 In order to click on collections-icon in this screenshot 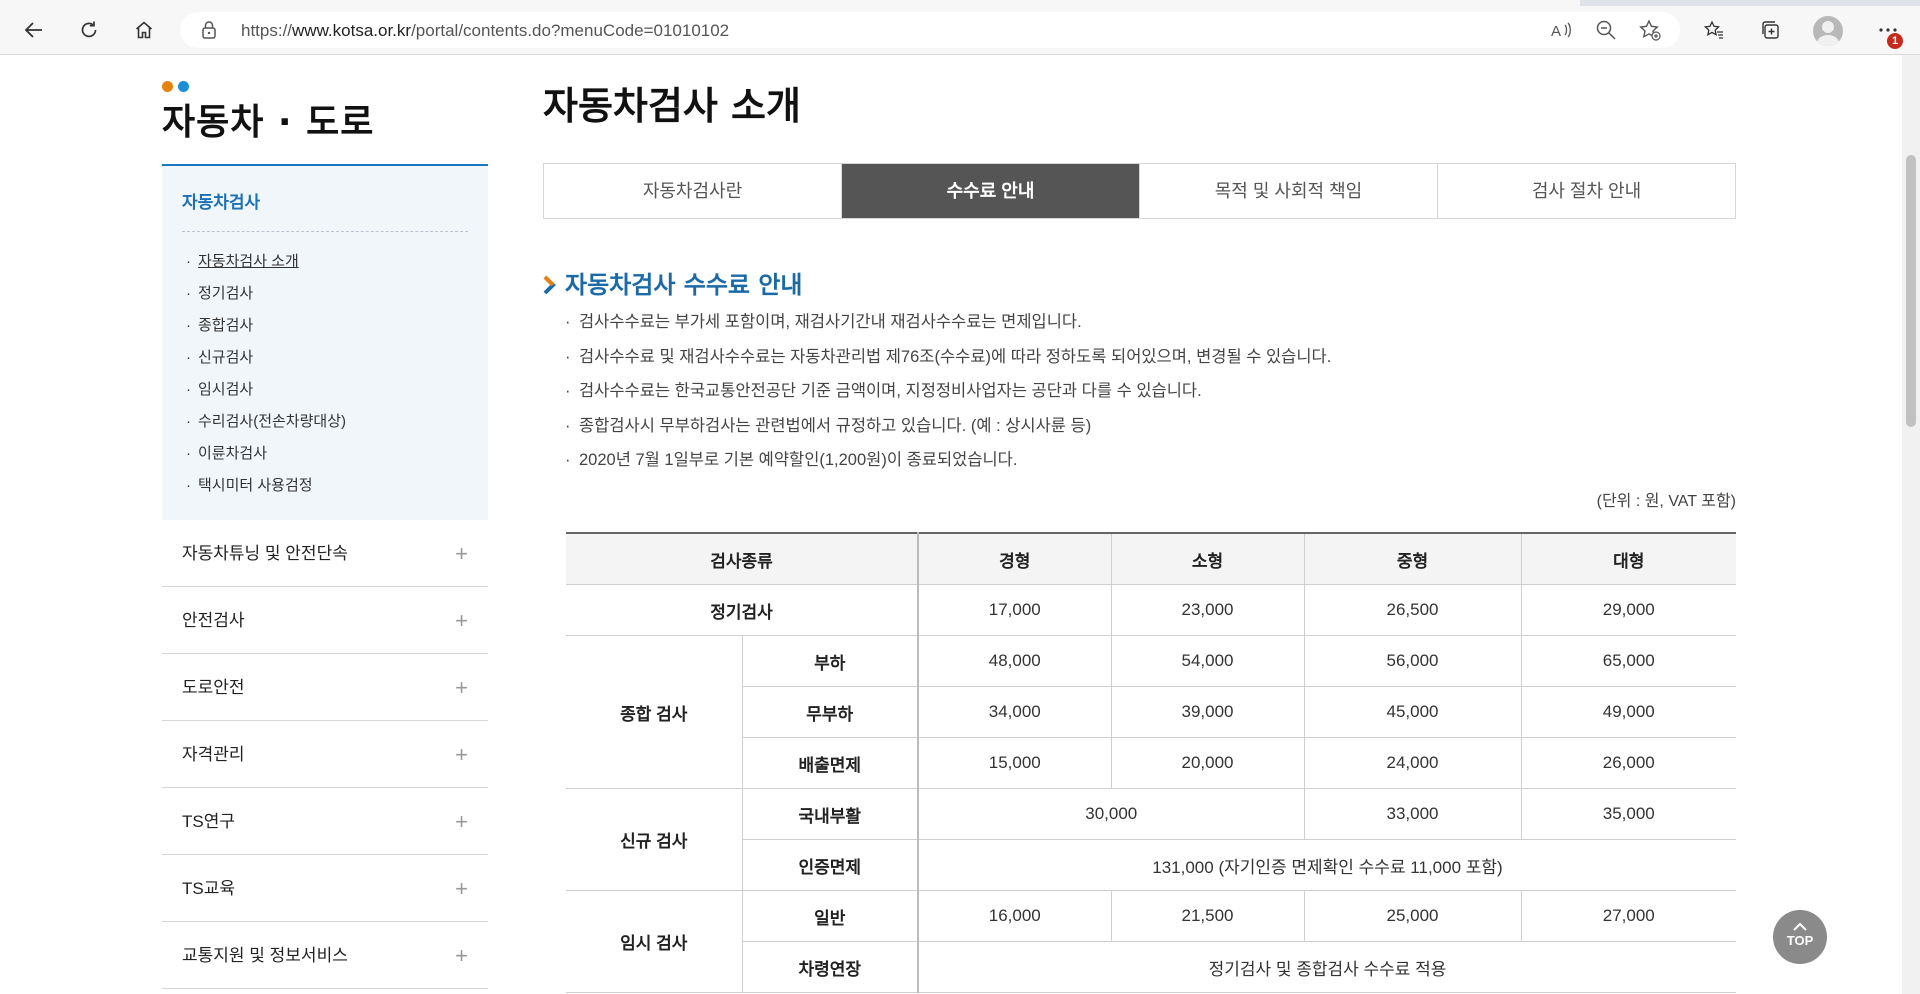, I will do `click(1770, 30)`.